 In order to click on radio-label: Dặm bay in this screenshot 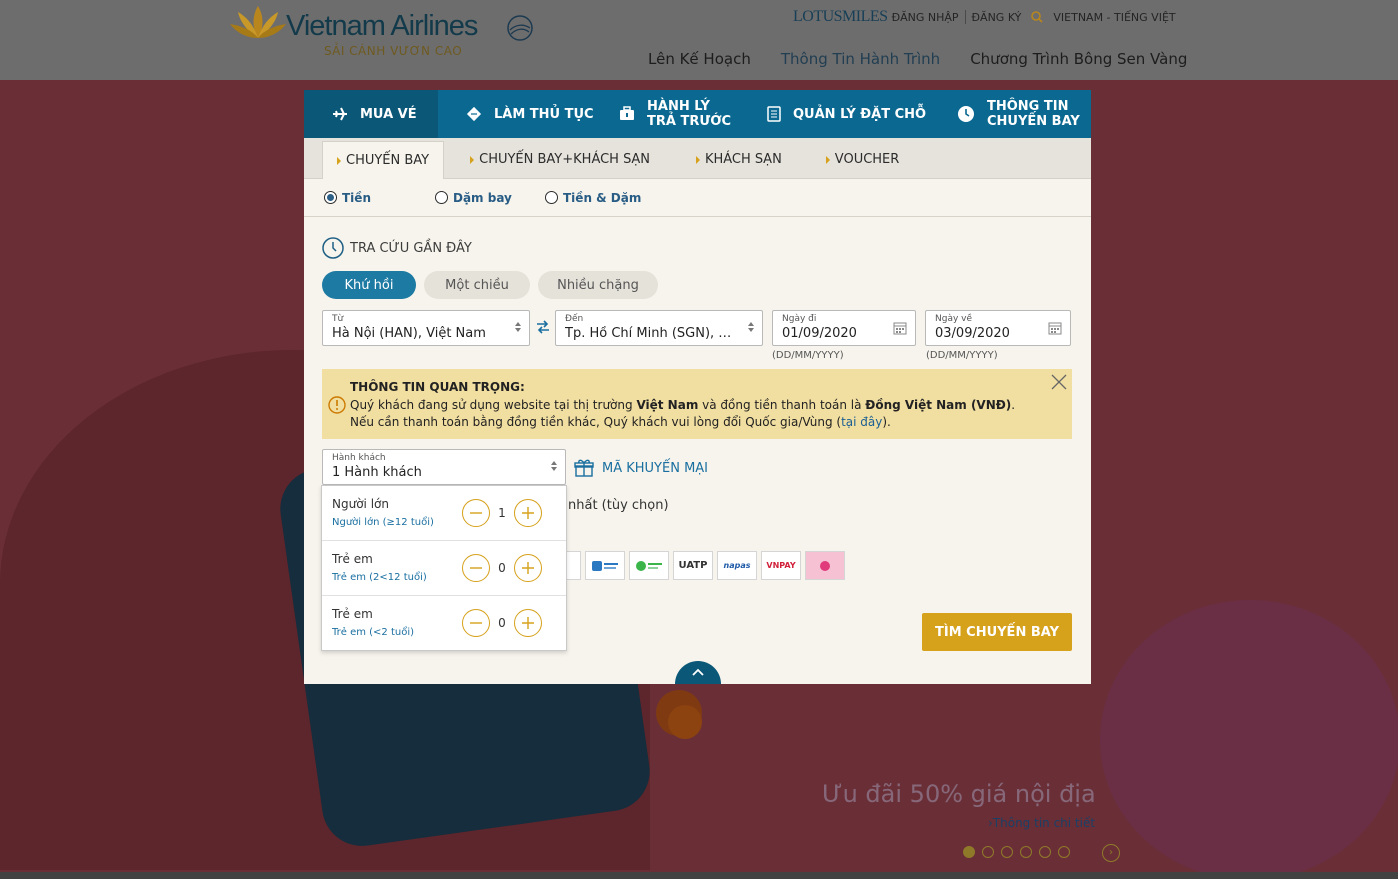, I will do `click(482, 197)`.